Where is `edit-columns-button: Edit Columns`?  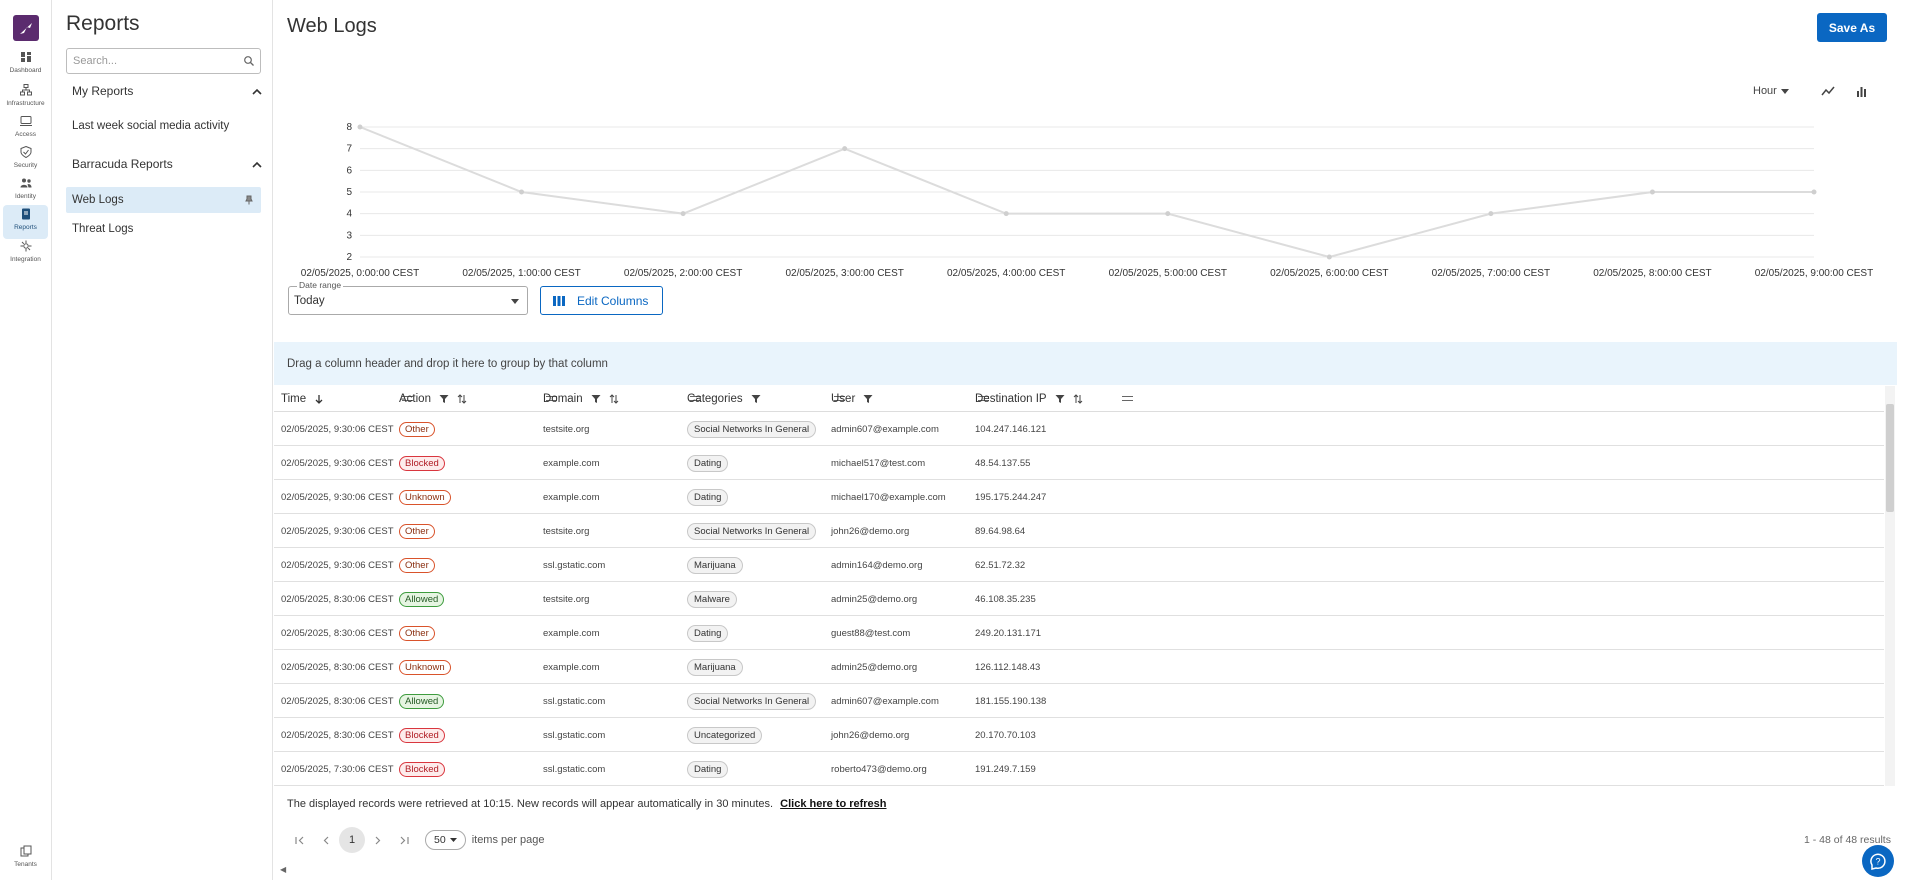 edit-columns-button: Edit Columns is located at coordinates (601, 300).